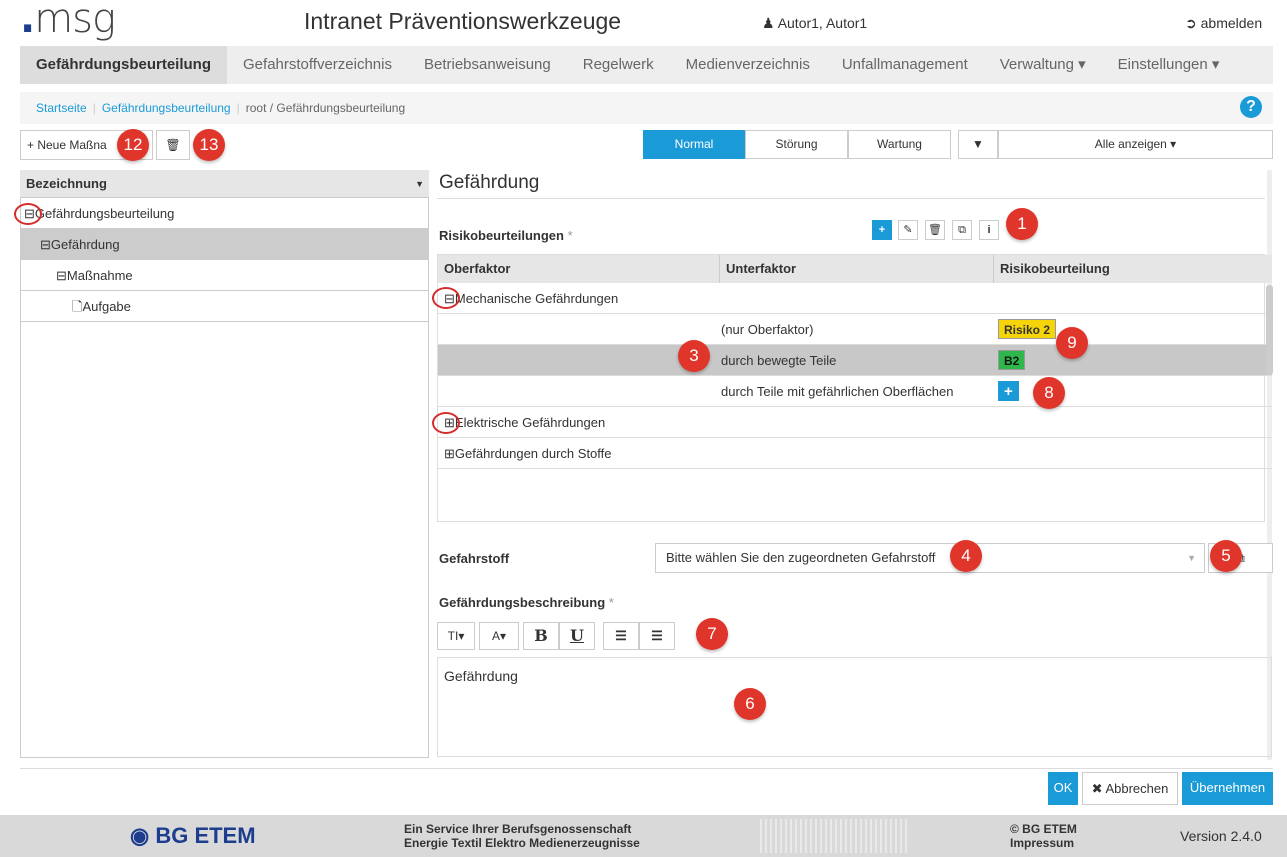  I want to click on annotation-badge-3: 3, so click(694, 356).